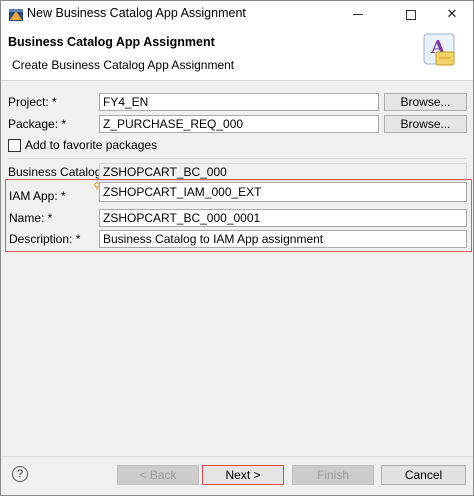  Describe the element at coordinates (20, 474) in the screenshot. I see `help-icon: ?` at that location.